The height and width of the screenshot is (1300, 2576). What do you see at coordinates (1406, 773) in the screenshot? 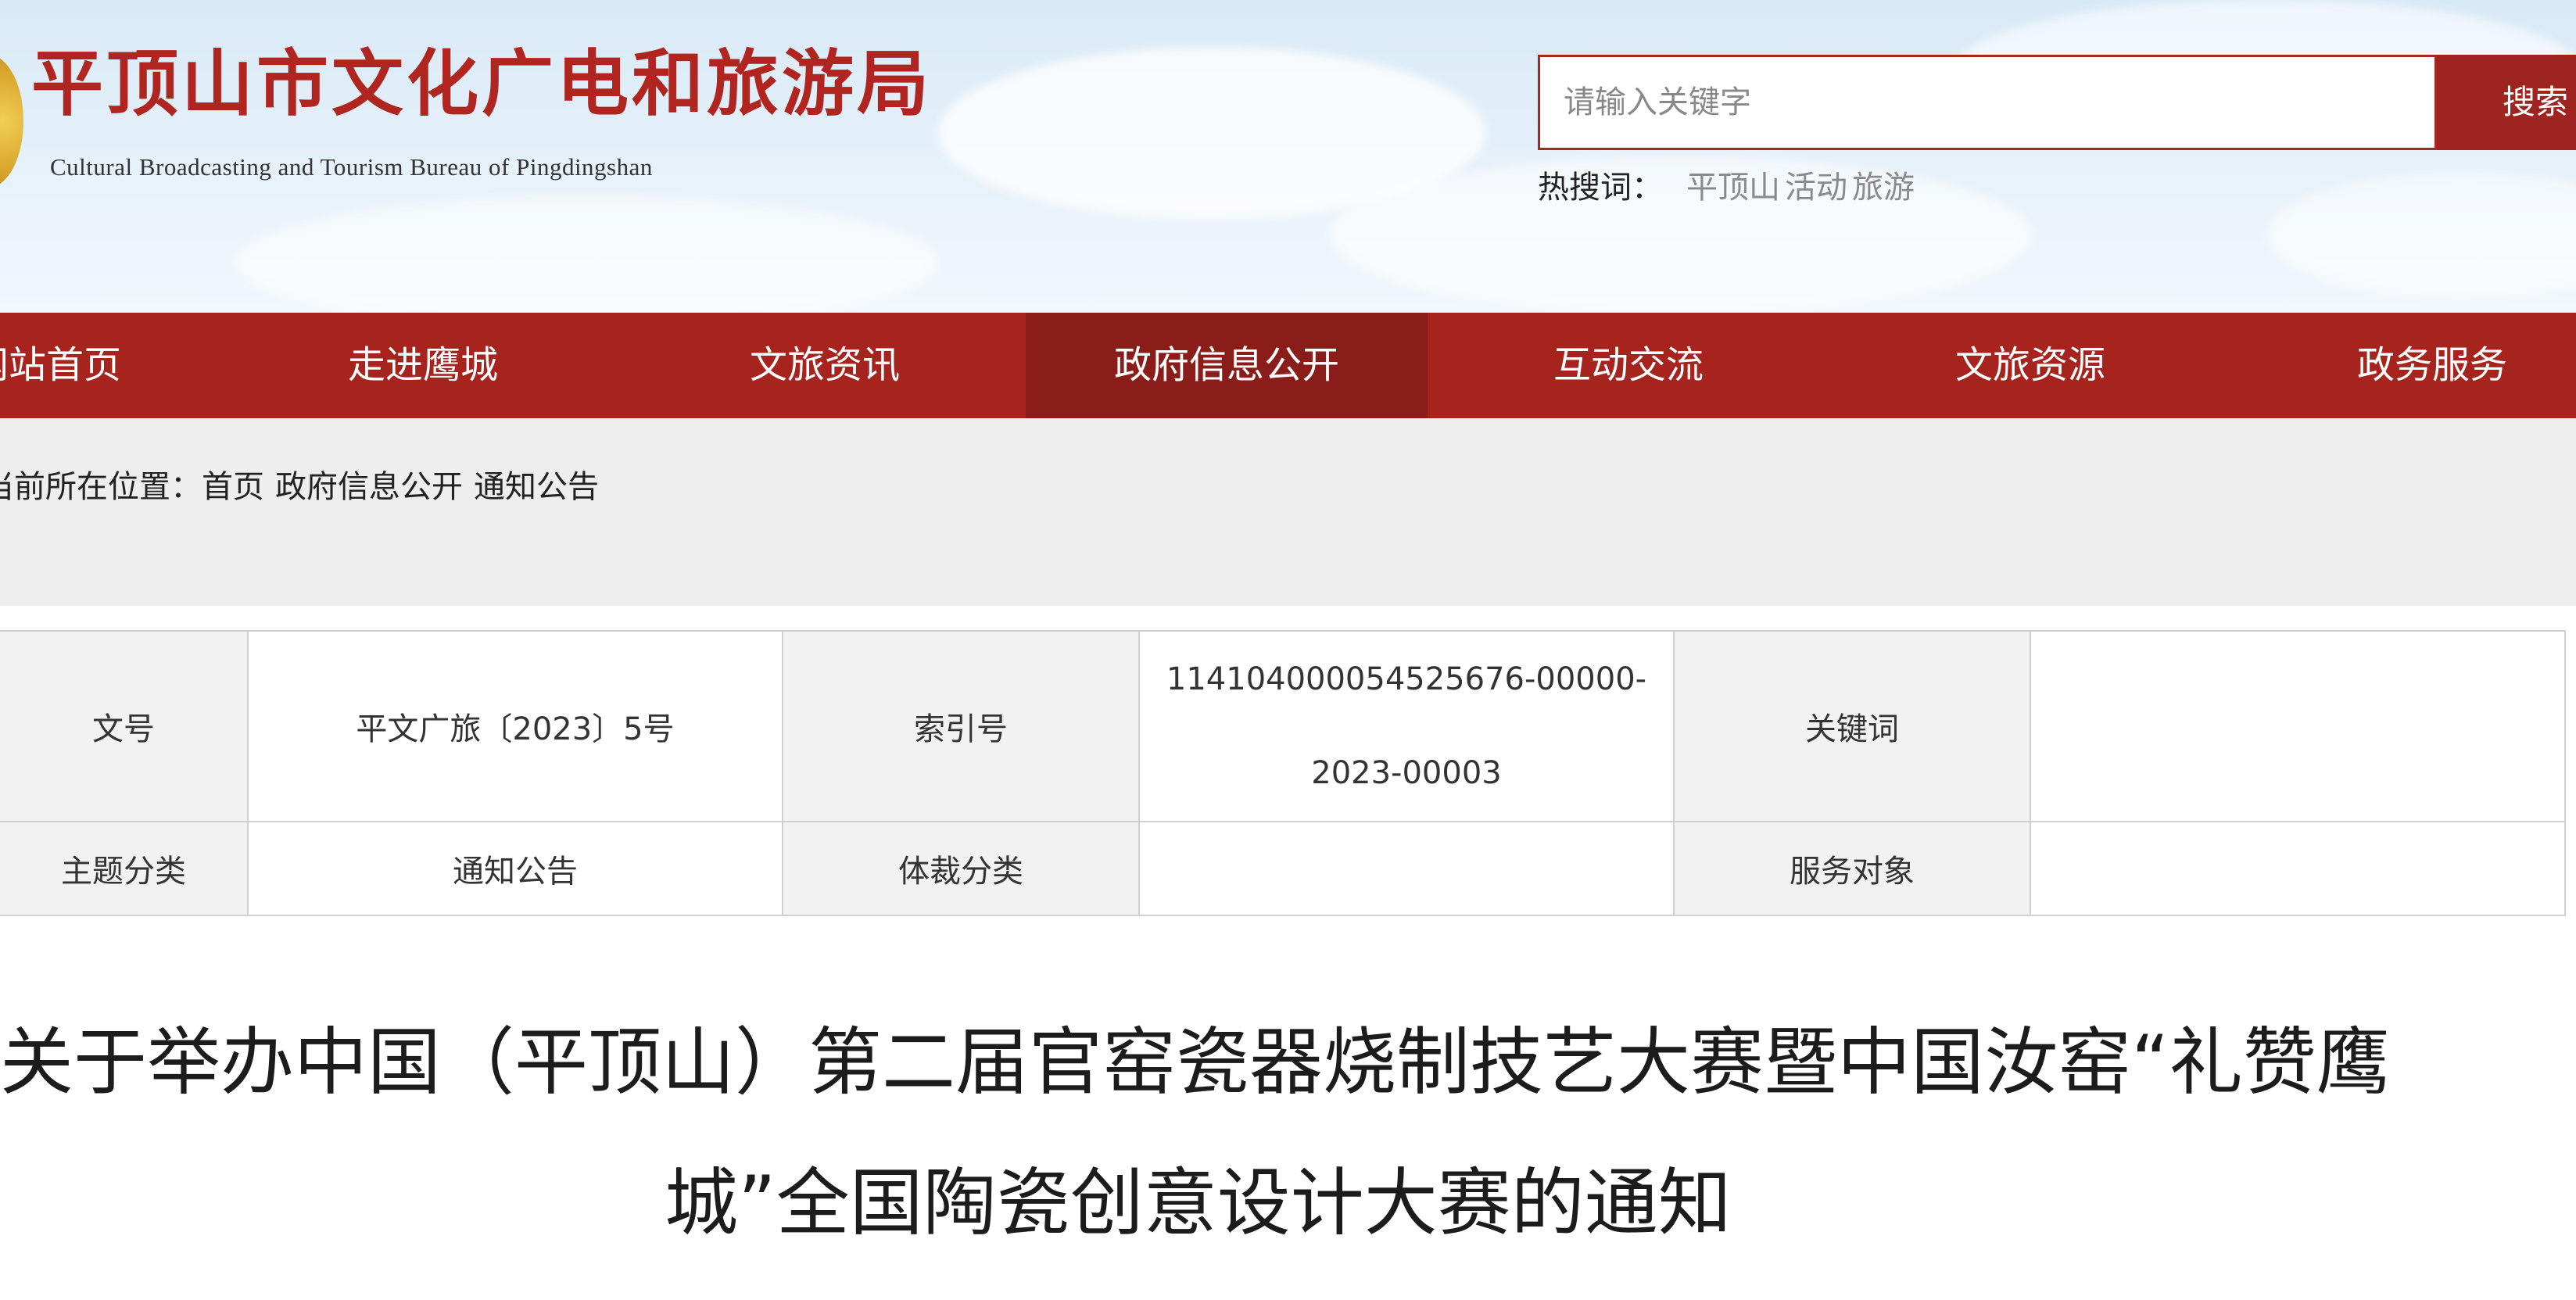
I see `index-number-line2: 2023-00003` at bounding box center [1406, 773].